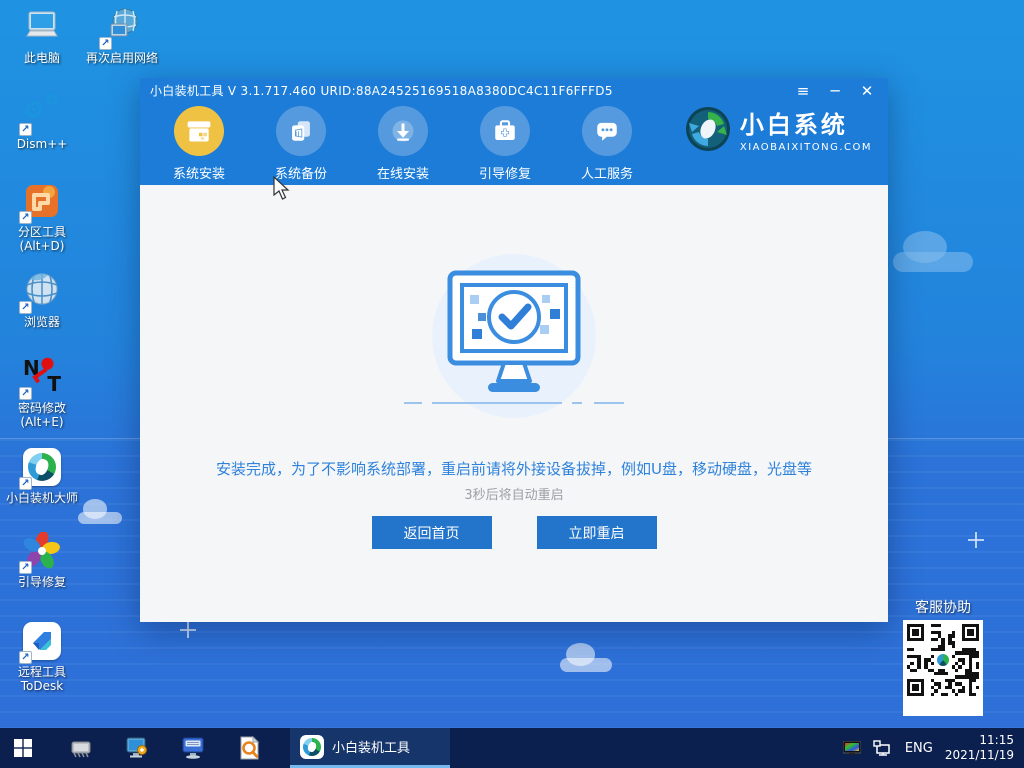  Describe the element at coordinates (996, 740) in the screenshot. I see `clock-time: 11:15` at that location.